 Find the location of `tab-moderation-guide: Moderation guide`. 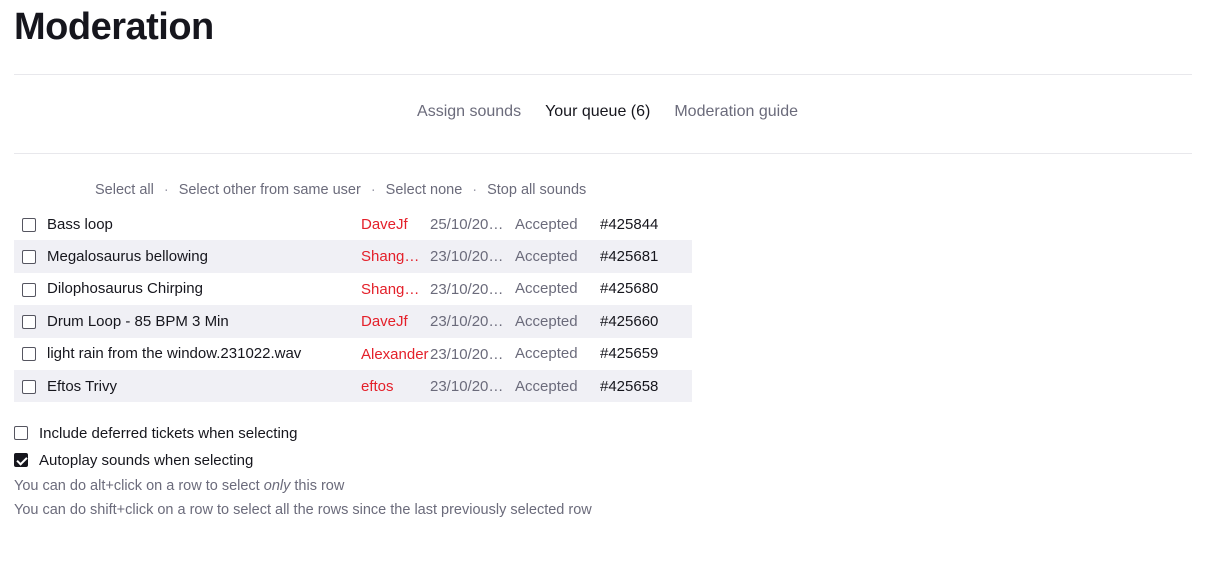

tab-moderation-guide: Moderation guide is located at coordinates (736, 112).